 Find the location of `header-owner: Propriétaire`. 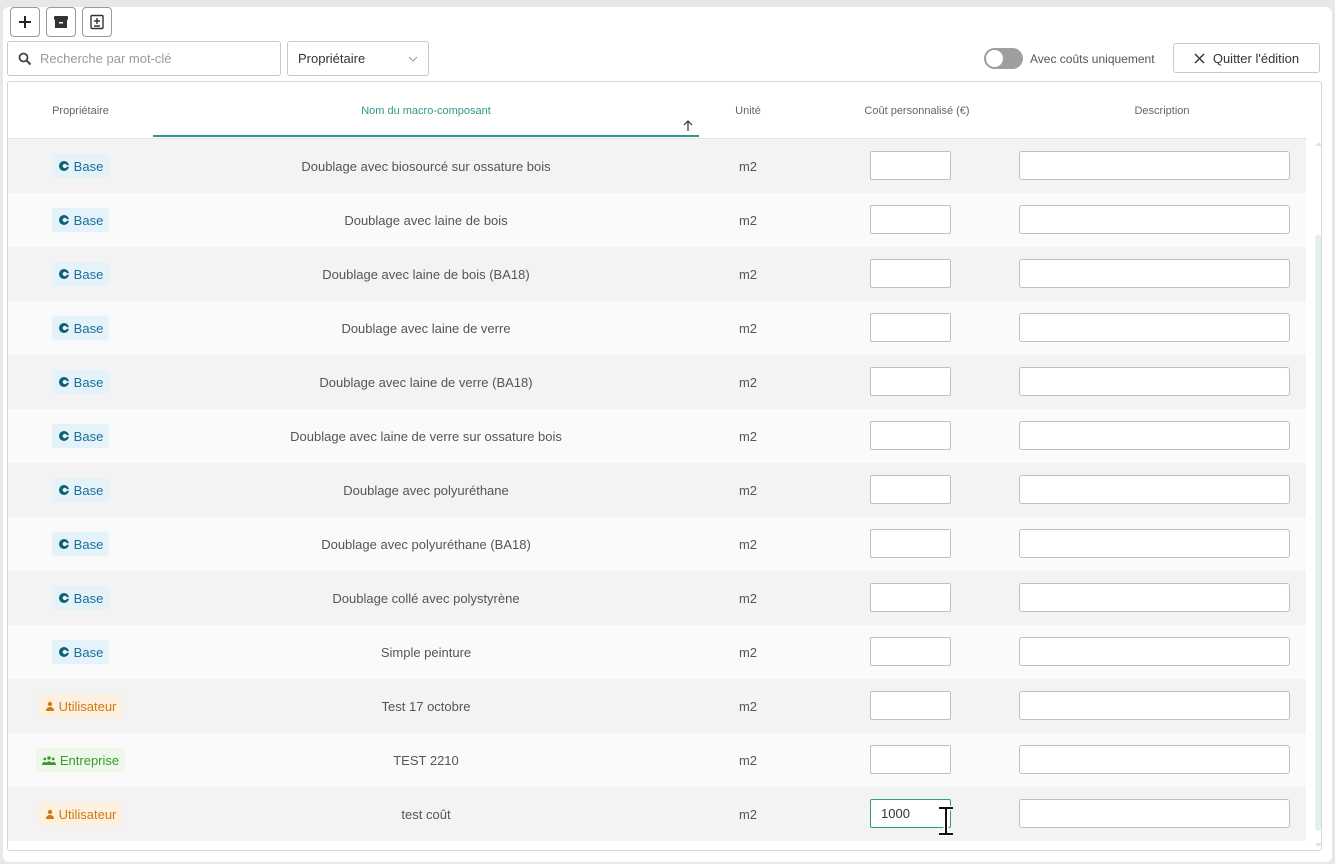

header-owner: Propriétaire is located at coordinates (80, 110).